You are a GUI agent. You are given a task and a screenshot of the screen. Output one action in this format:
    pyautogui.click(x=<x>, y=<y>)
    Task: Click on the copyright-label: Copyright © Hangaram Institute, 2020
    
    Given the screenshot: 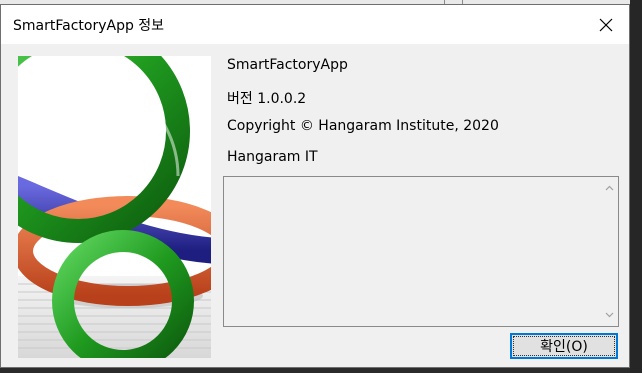 What is the action you would take?
    pyautogui.click(x=363, y=126)
    